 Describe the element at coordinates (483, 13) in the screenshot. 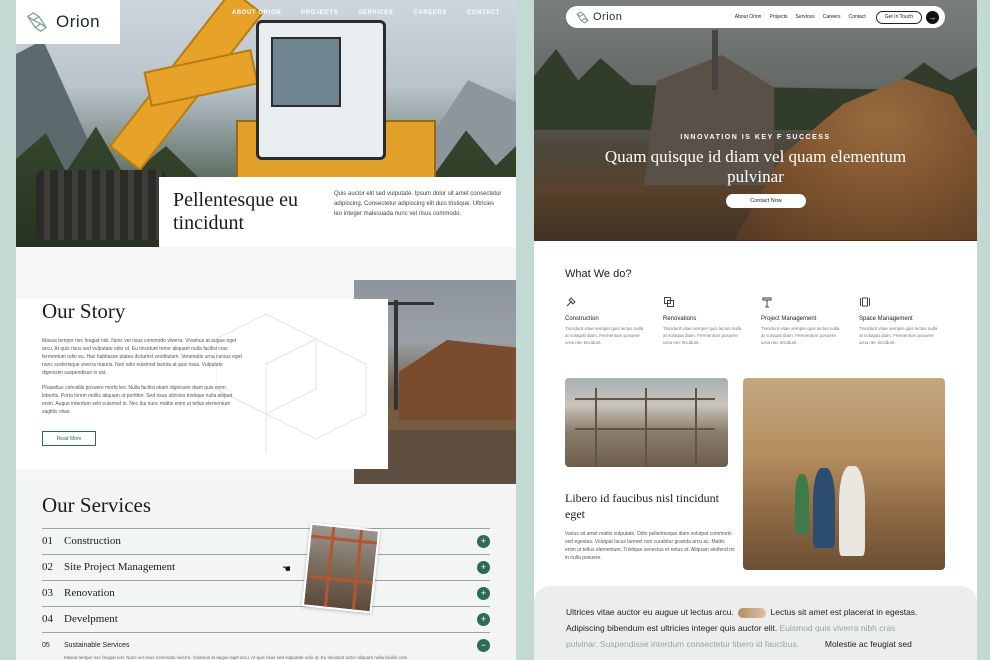

I see `nav-contact: CONTACT` at that location.